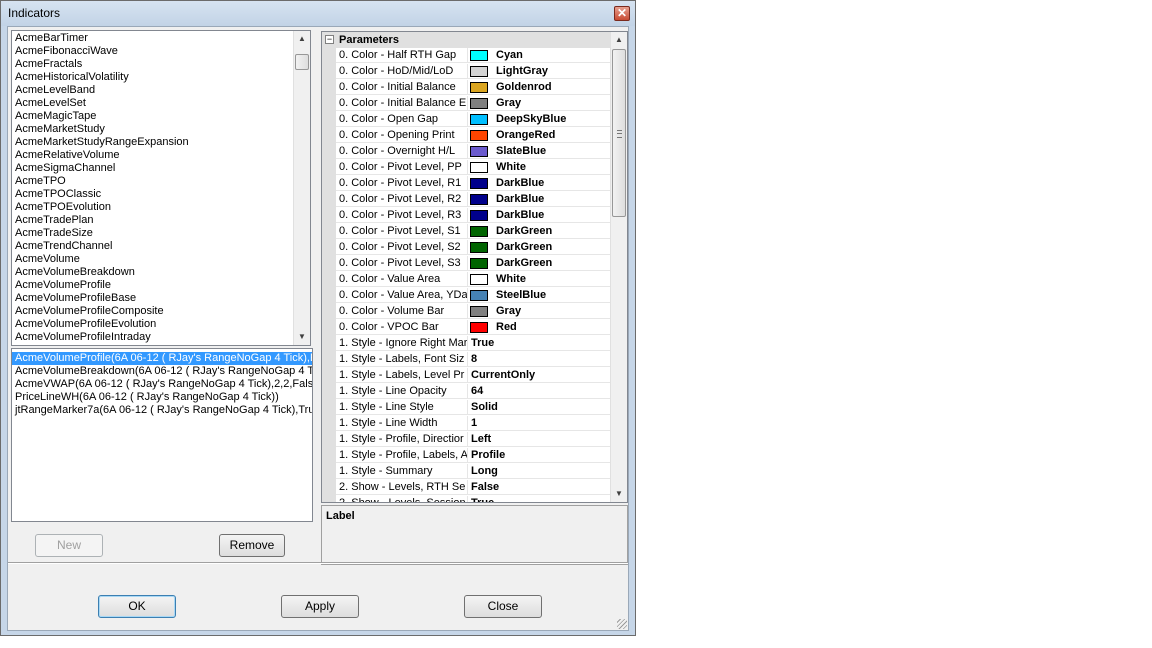 This screenshot has width=1152, height=648. I want to click on list-item: AcmeFractals, so click(153, 64).